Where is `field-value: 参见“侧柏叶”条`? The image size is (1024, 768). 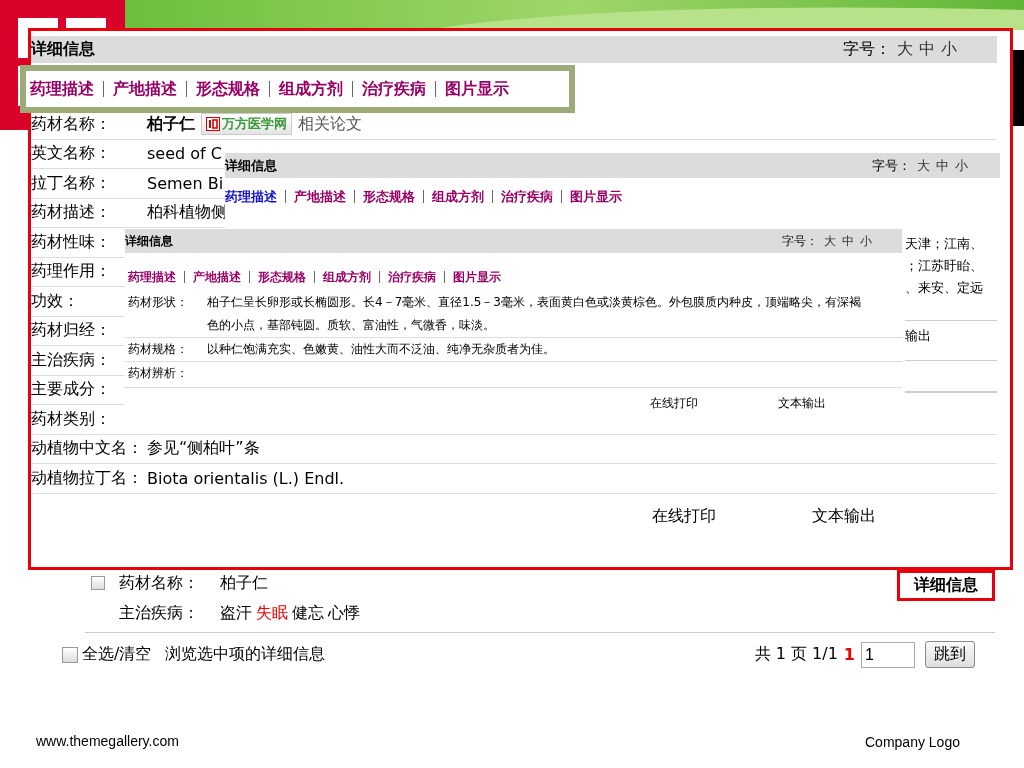 field-value: 参见“侧柏叶”条 is located at coordinates (203, 449).